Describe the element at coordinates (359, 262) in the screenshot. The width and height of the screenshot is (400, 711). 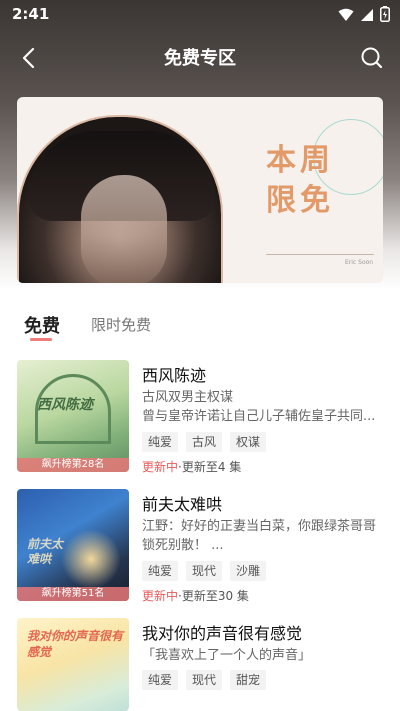
I see `banner-signature: Eric Soon` at that location.